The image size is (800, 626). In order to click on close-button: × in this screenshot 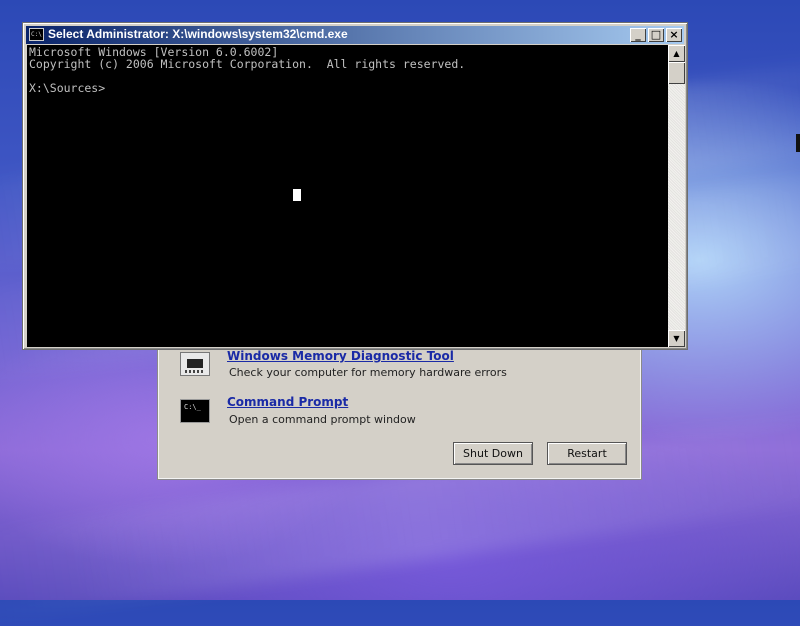, I will do `click(674, 35)`.